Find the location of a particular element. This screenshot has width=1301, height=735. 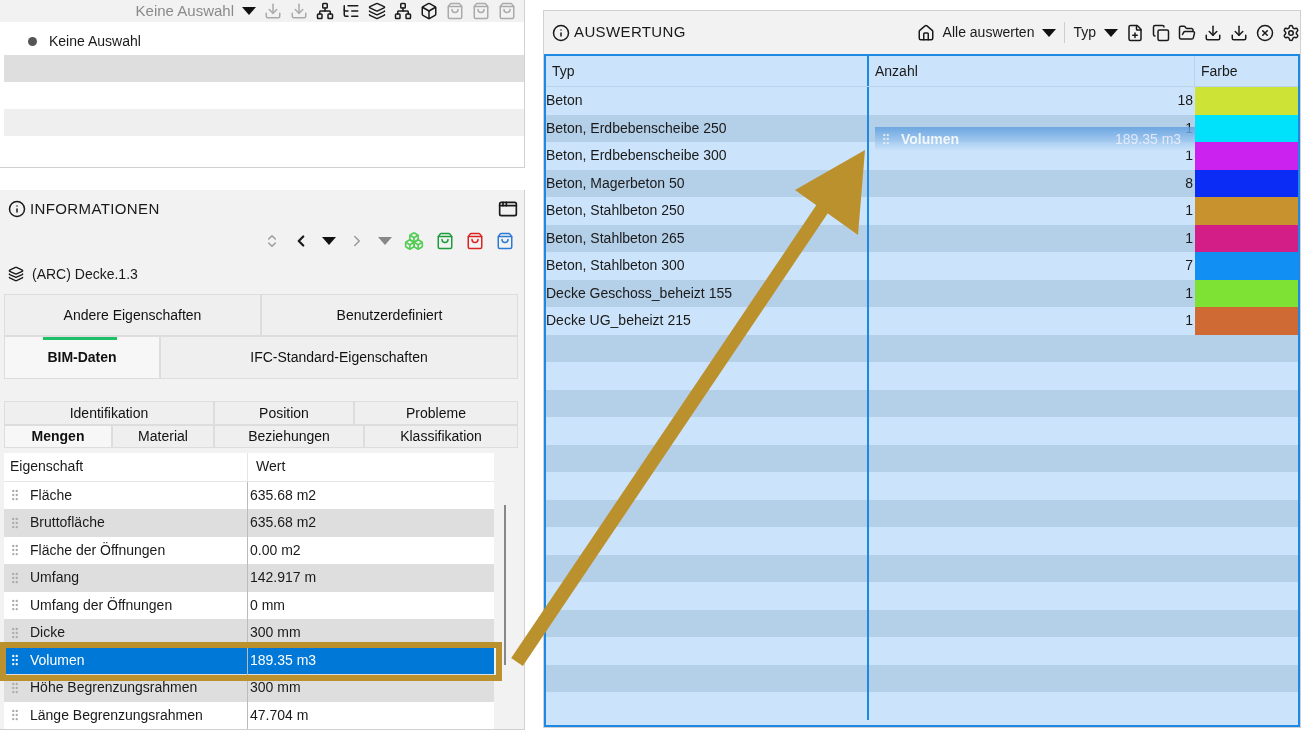

property-name: Umfang is located at coordinates (55, 578).